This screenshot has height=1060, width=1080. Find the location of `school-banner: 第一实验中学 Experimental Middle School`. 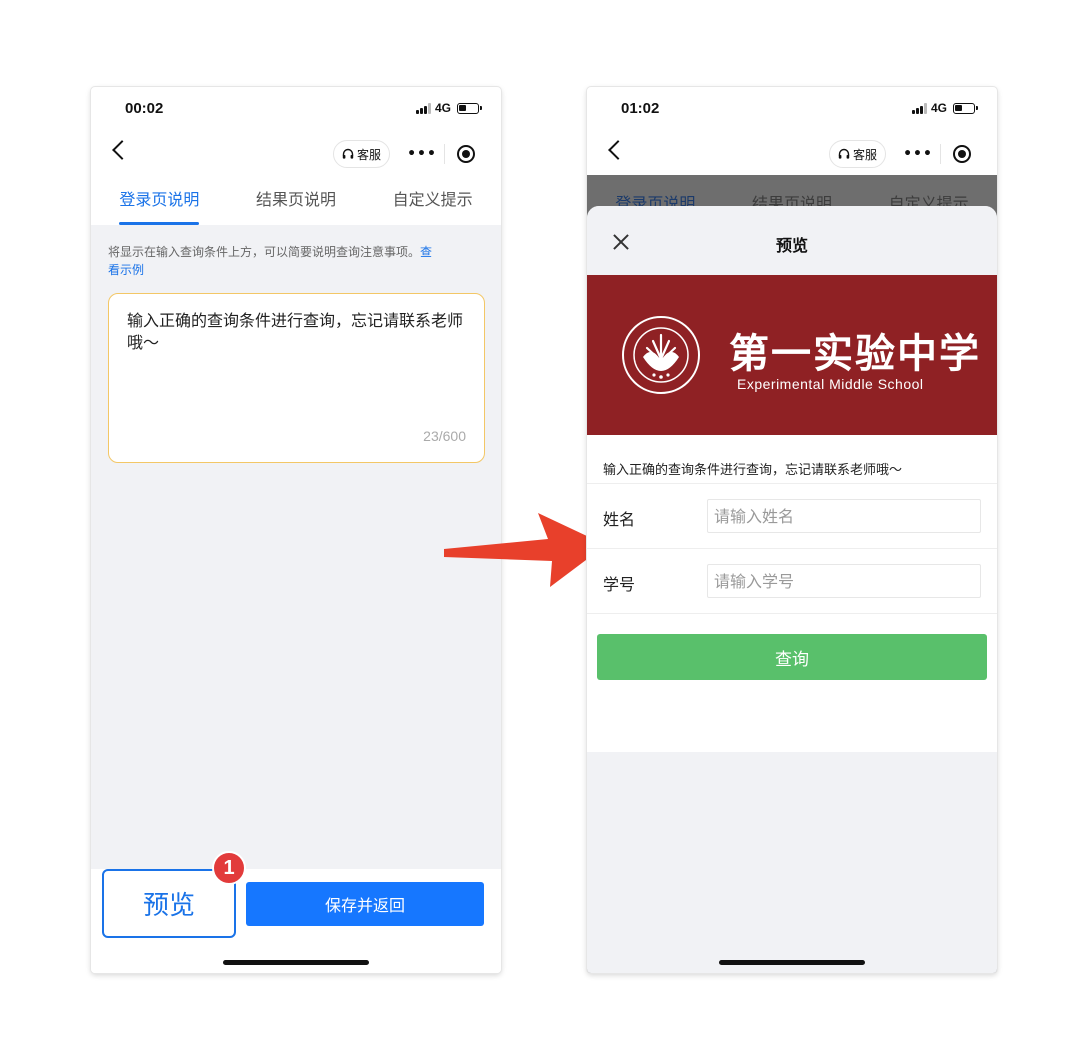

school-banner: 第一实验中学 Experimental Middle School is located at coordinates (792, 355).